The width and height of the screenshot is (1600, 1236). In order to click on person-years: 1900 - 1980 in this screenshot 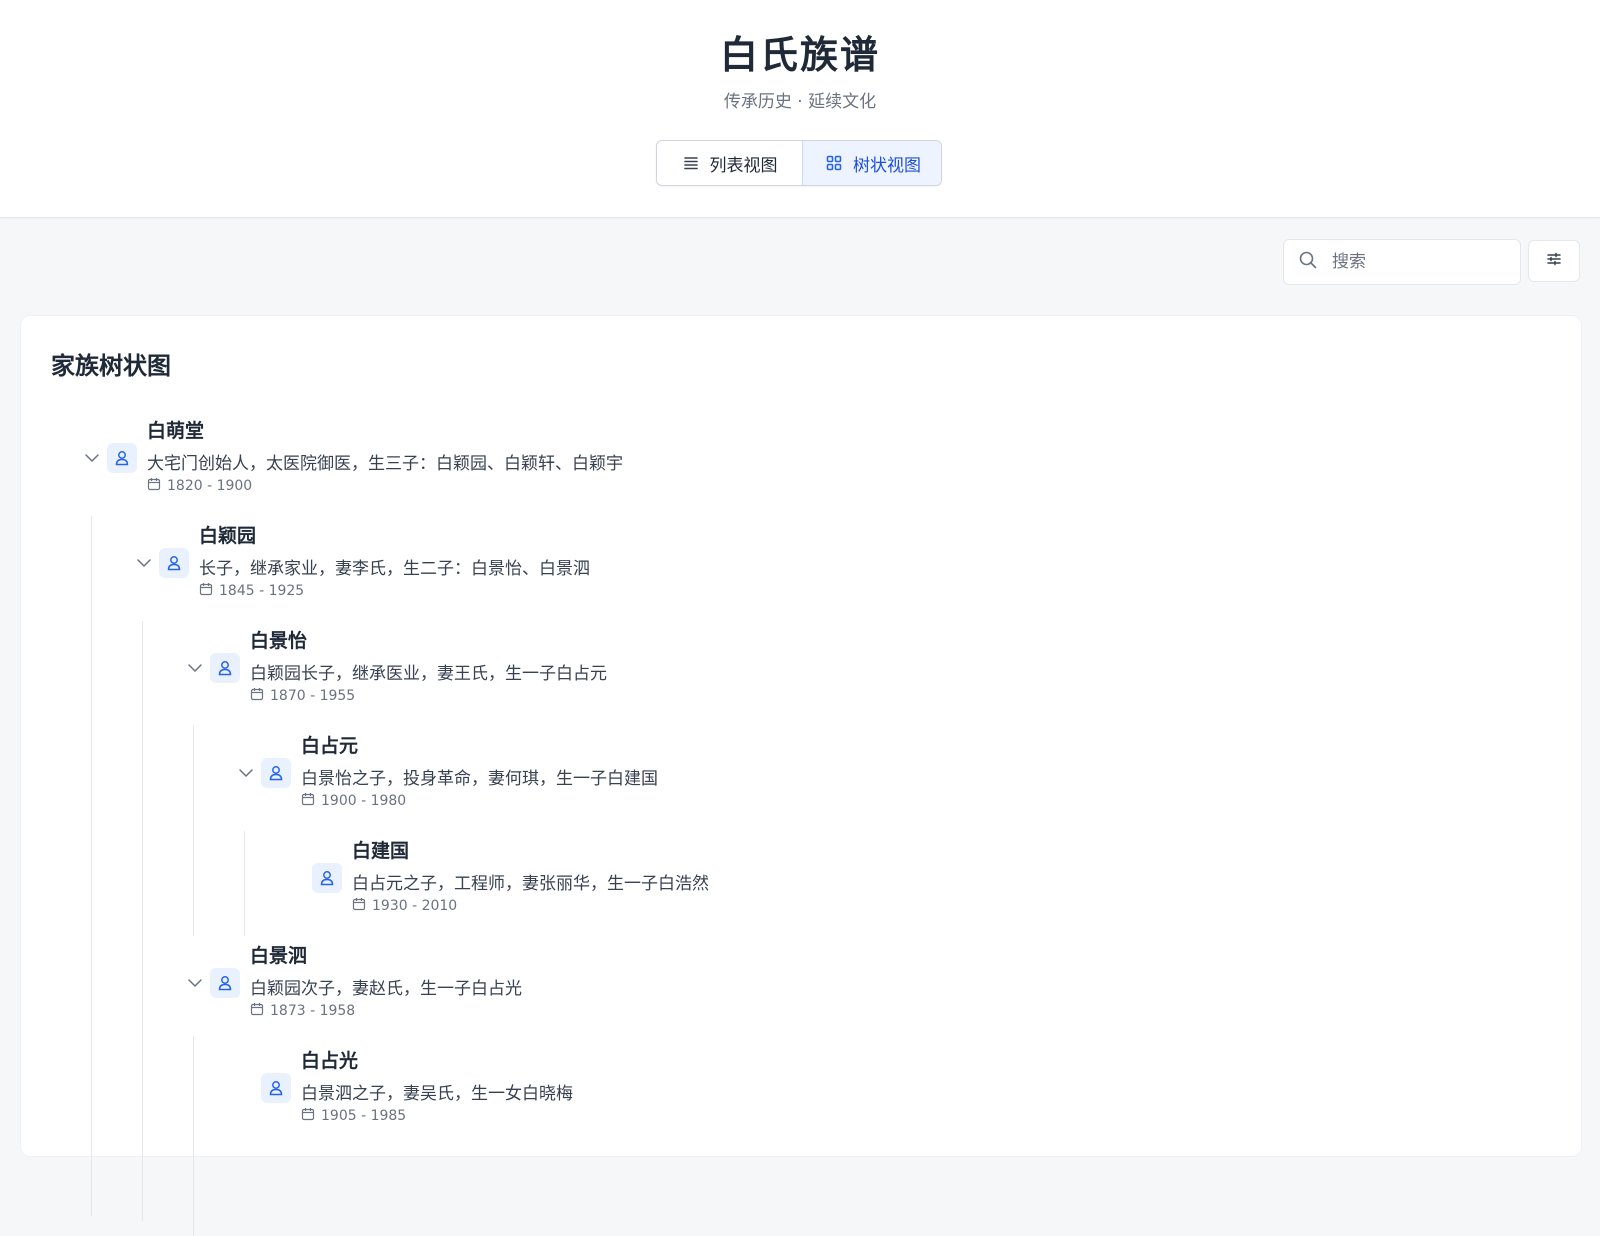, I will do `click(353, 801)`.